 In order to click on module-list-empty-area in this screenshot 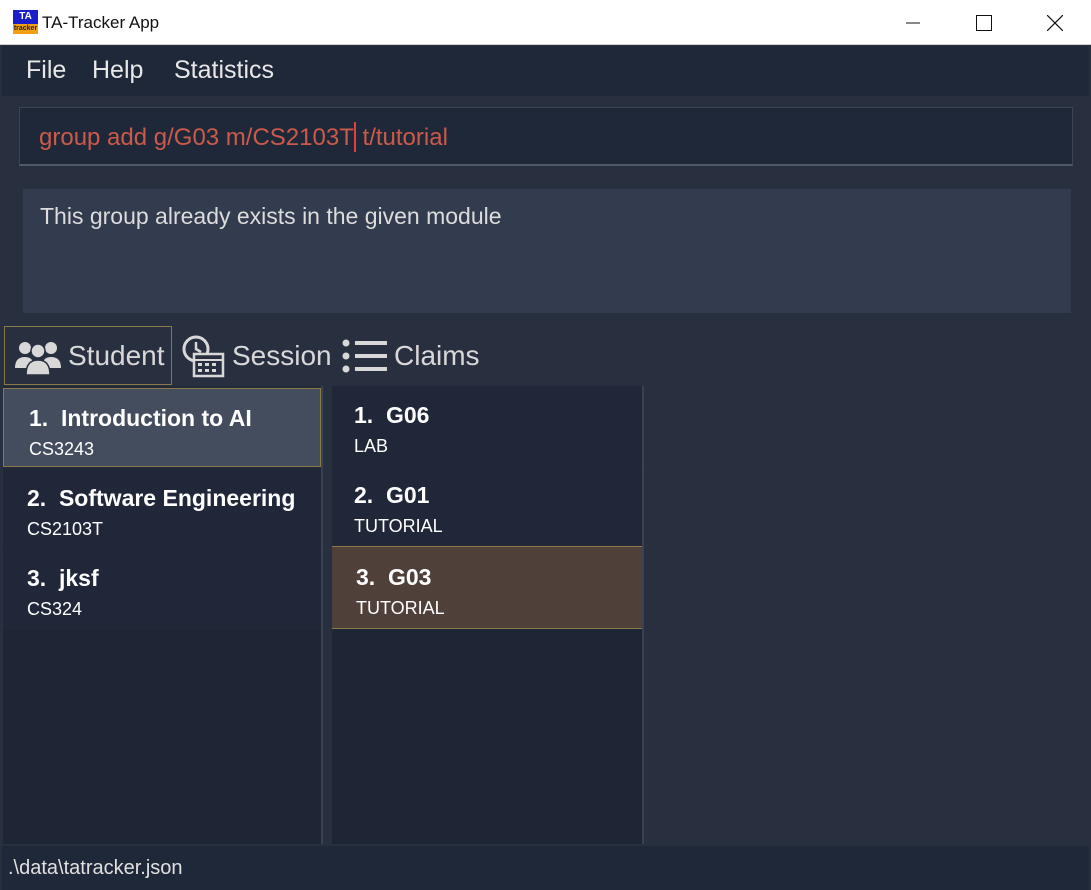, I will do `click(162, 736)`.